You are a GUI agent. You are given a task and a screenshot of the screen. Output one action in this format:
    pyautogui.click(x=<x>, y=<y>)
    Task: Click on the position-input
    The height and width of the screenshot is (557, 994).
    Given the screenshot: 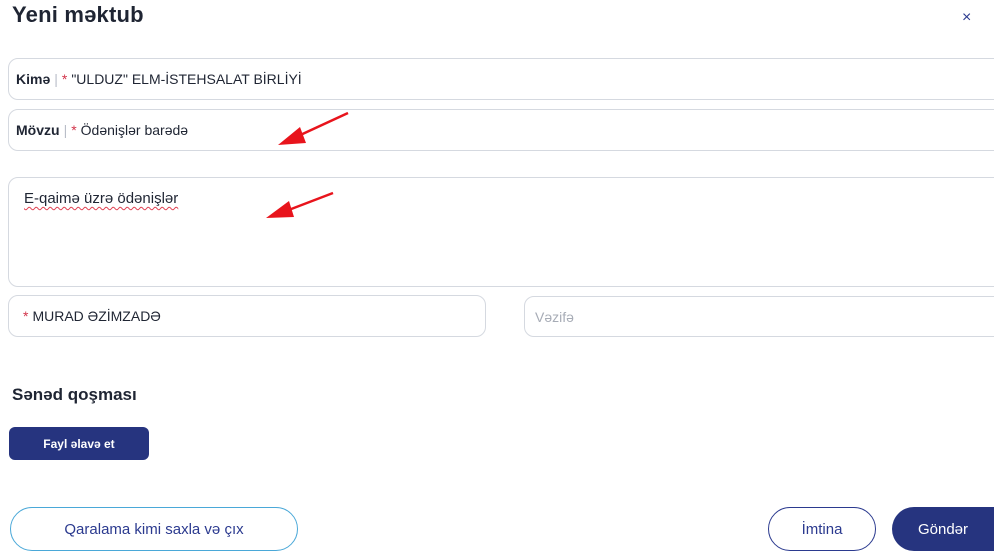 What is the action you would take?
    pyautogui.click(x=759, y=316)
    